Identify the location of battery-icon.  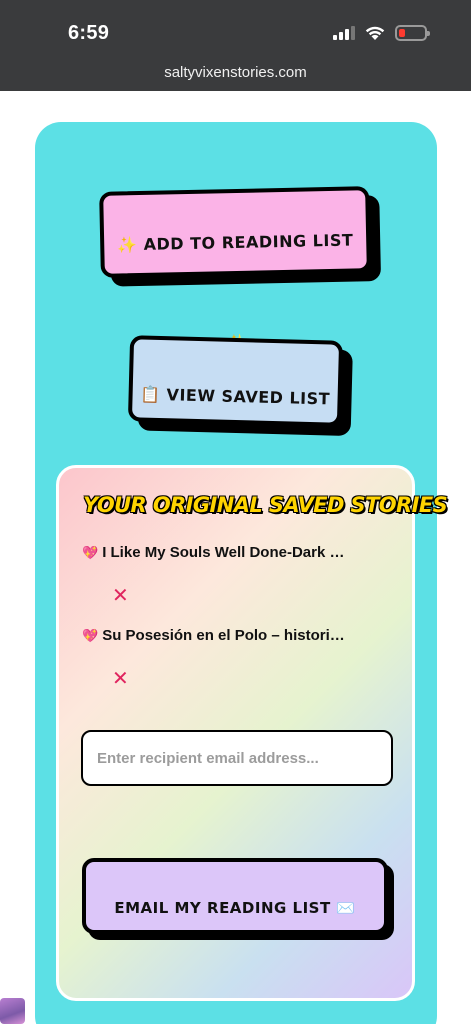
(412, 33).